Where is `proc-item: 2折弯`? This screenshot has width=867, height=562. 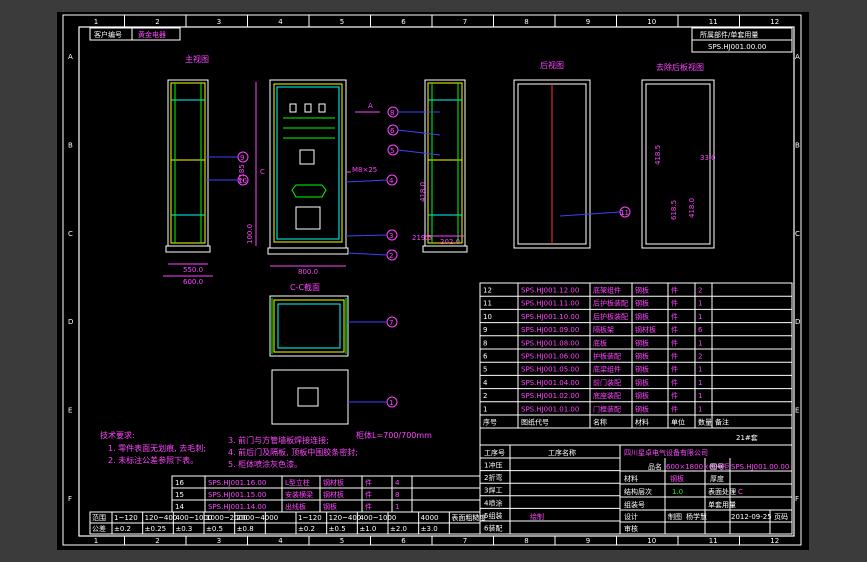 proc-item: 2折弯 is located at coordinates (493, 477).